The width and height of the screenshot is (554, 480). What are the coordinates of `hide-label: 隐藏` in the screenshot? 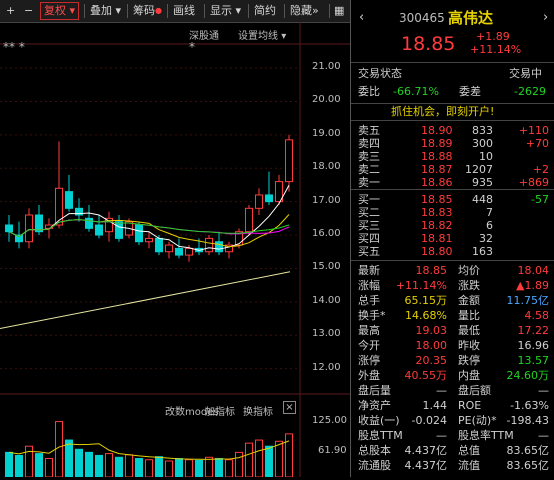 It's located at (301, 10).